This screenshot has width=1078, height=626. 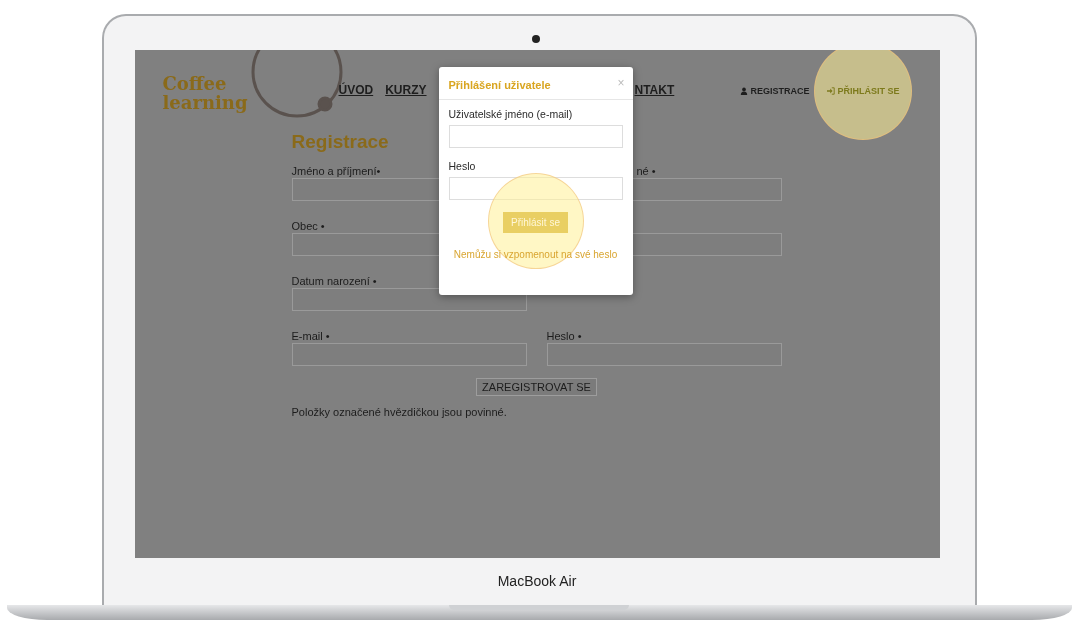 What do you see at coordinates (334, 281) in the screenshot?
I see `field-label: Datum narození •` at bounding box center [334, 281].